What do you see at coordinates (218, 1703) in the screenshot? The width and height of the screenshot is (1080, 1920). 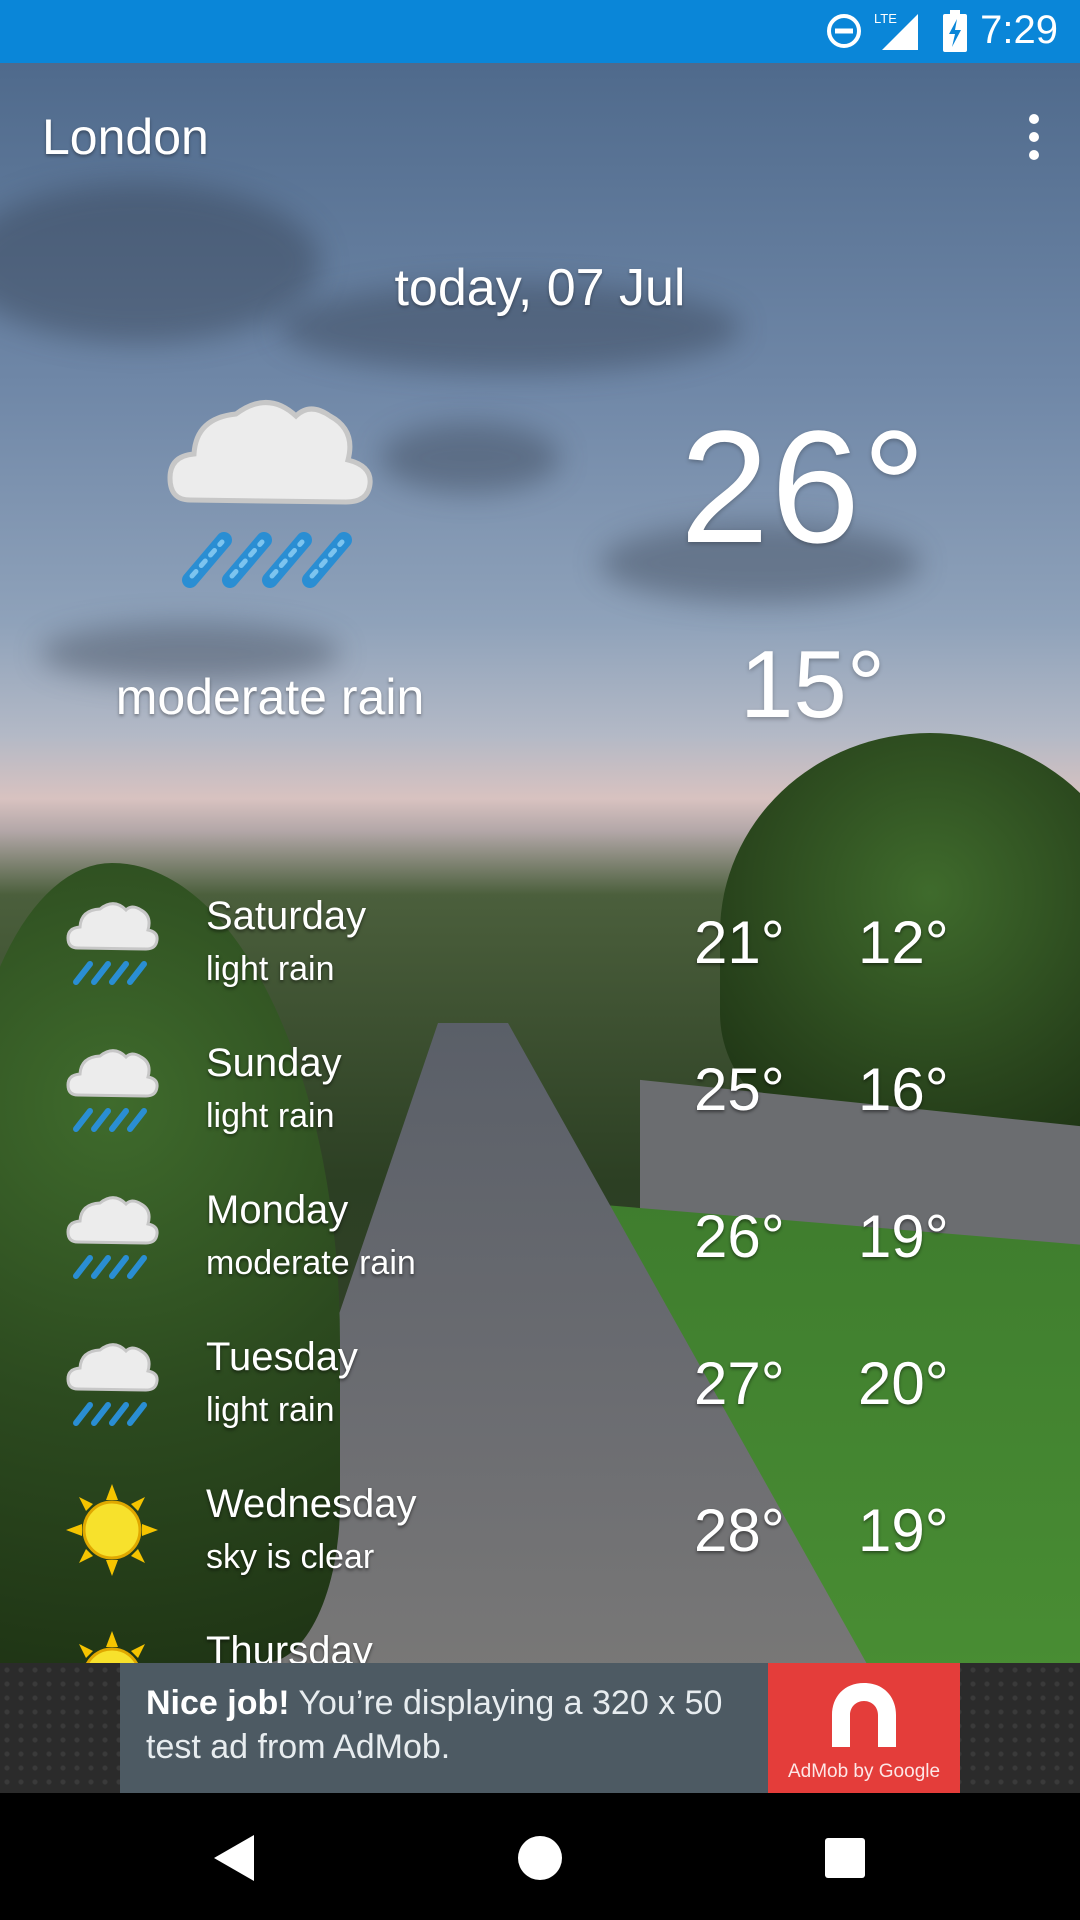 I see `ad-bold-text: Nice job!` at bounding box center [218, 1703].